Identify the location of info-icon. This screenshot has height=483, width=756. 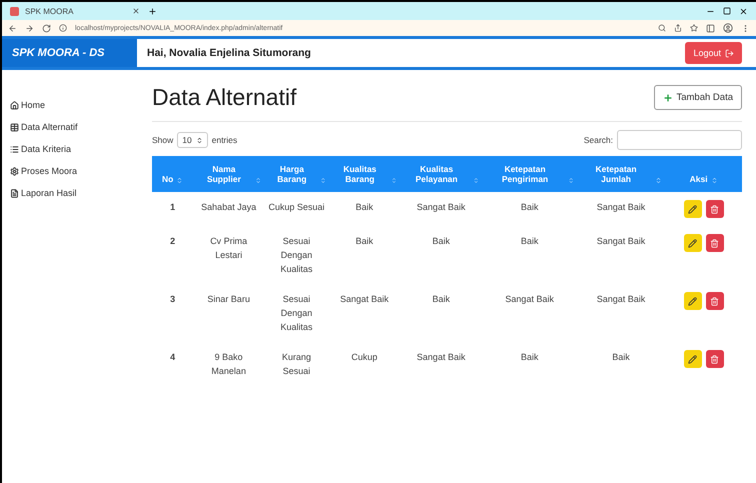
(63, 28).